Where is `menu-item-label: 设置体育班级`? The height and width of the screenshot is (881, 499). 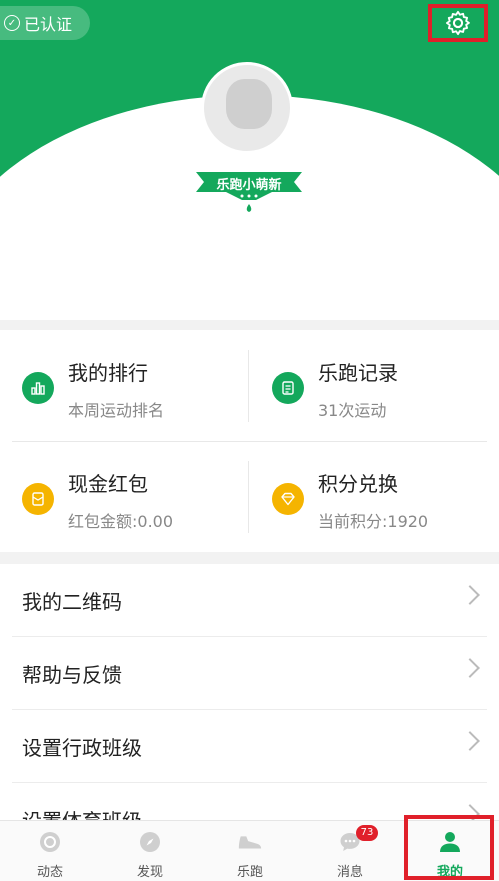
menu-item-label: 设置体育班级 is located at coordinates (82, 812).